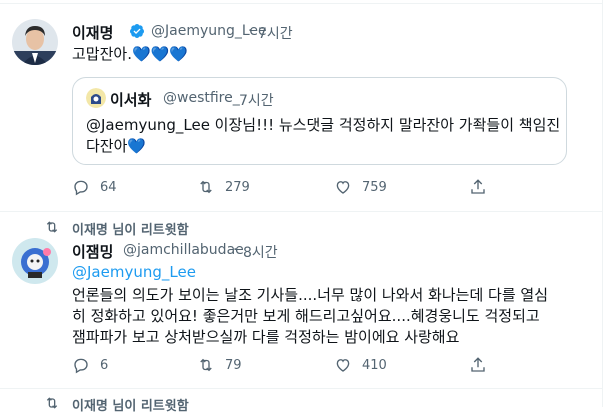 The width and height of the screenshot is (616, 414). Describe the element at coordinates (233, 365) in the screenshot. I see `retweet-count: 79` at that location.